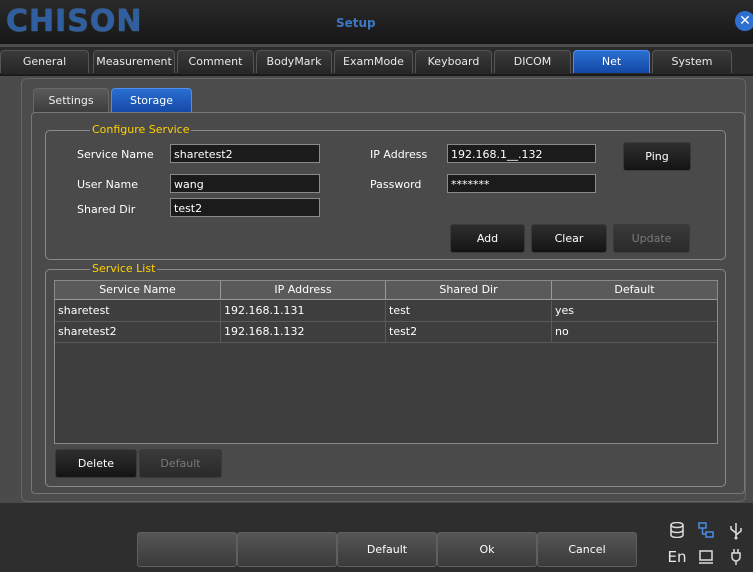 This screenshot has width=753, height=572. Describe the element at coordinates (141, 129) in the screenshot. I see `configure-service-title: Configure Service` at that location.